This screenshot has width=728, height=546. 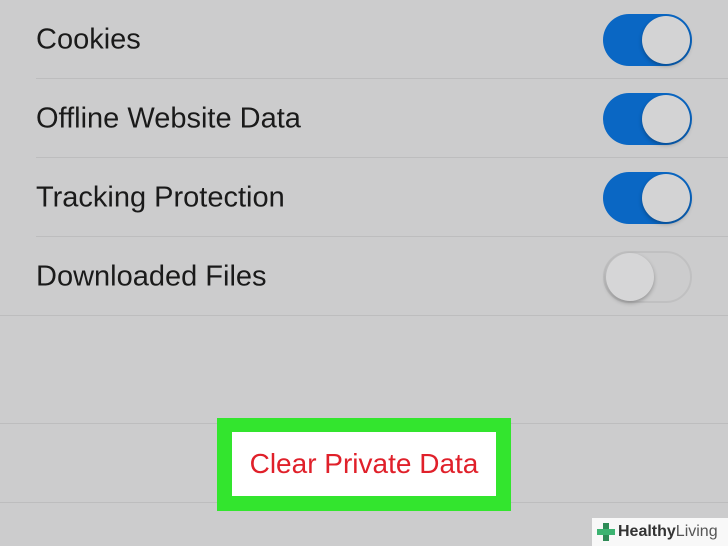 I want to click on setting-row-tracking-protection: Tracking Protection, so click(x=364, y=197).